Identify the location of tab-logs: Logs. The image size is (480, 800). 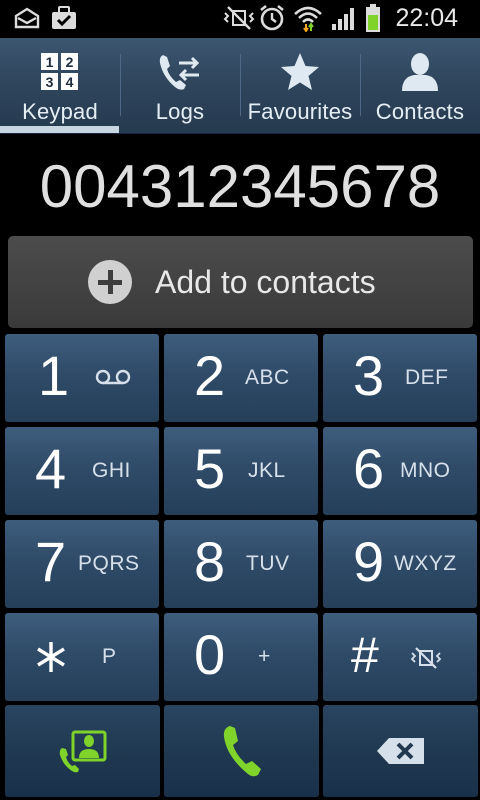
(180, 86).